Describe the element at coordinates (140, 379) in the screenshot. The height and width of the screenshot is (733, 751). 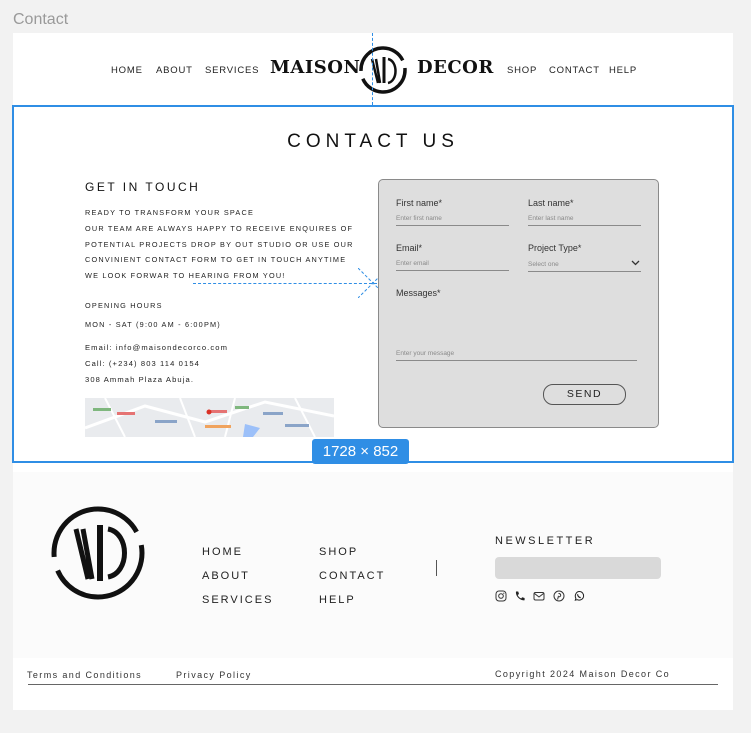
I see `contact-address: 308 Ammah Plaza Abuja.` at that location.